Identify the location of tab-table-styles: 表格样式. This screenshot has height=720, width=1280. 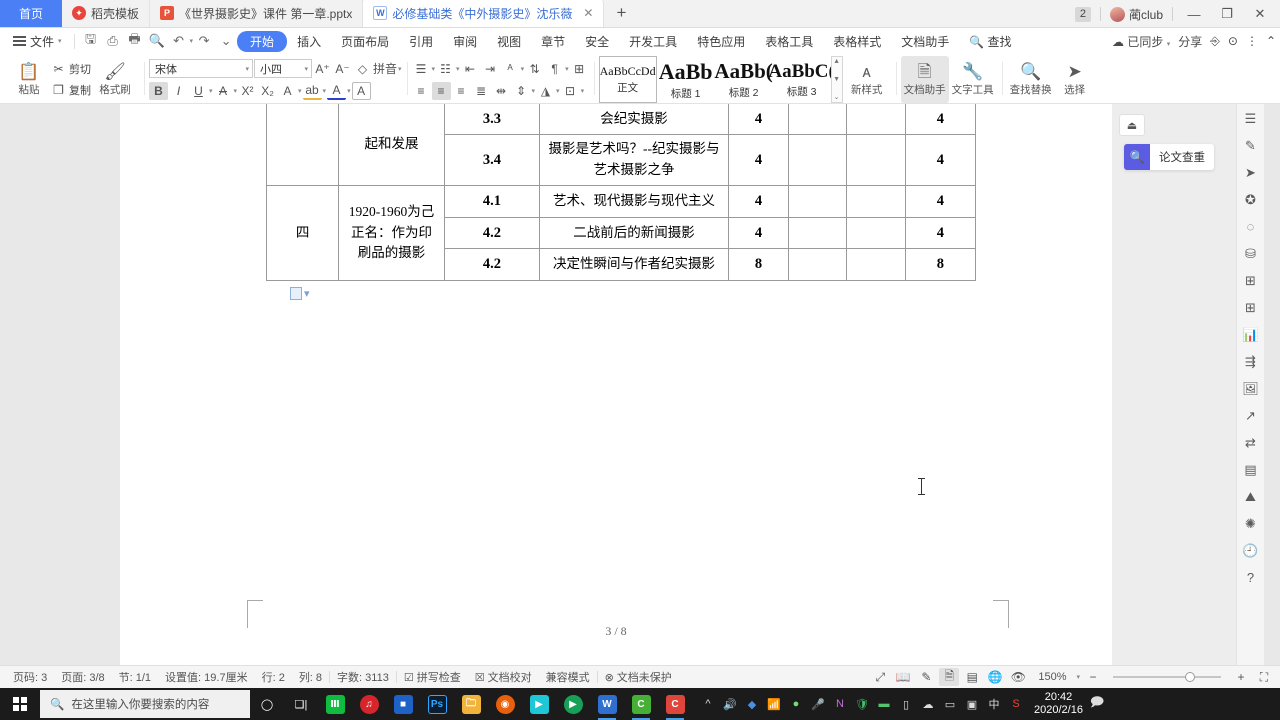
(857, 41).